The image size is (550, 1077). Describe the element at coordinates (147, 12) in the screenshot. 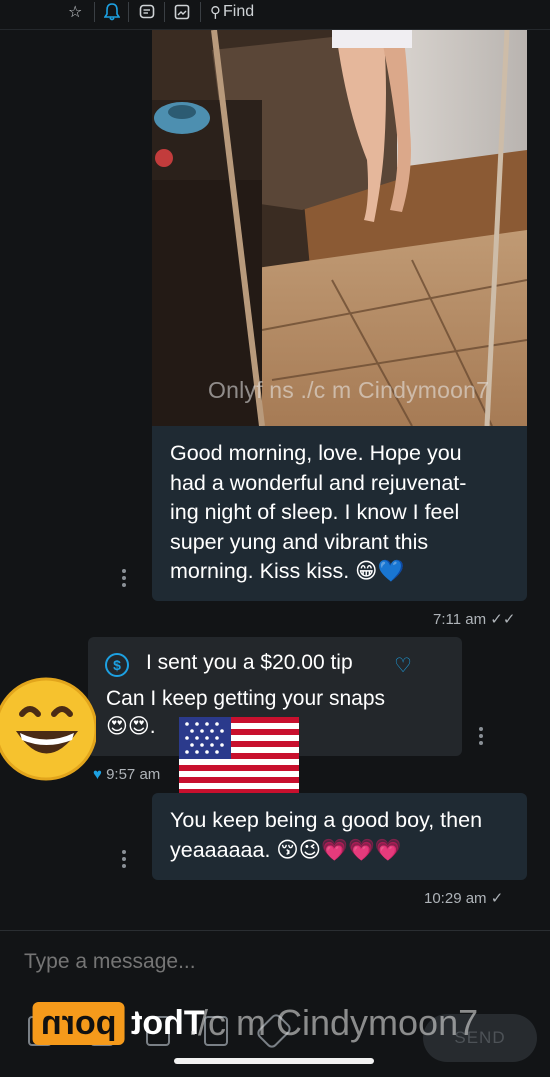

I see `chat-icon` at that location.